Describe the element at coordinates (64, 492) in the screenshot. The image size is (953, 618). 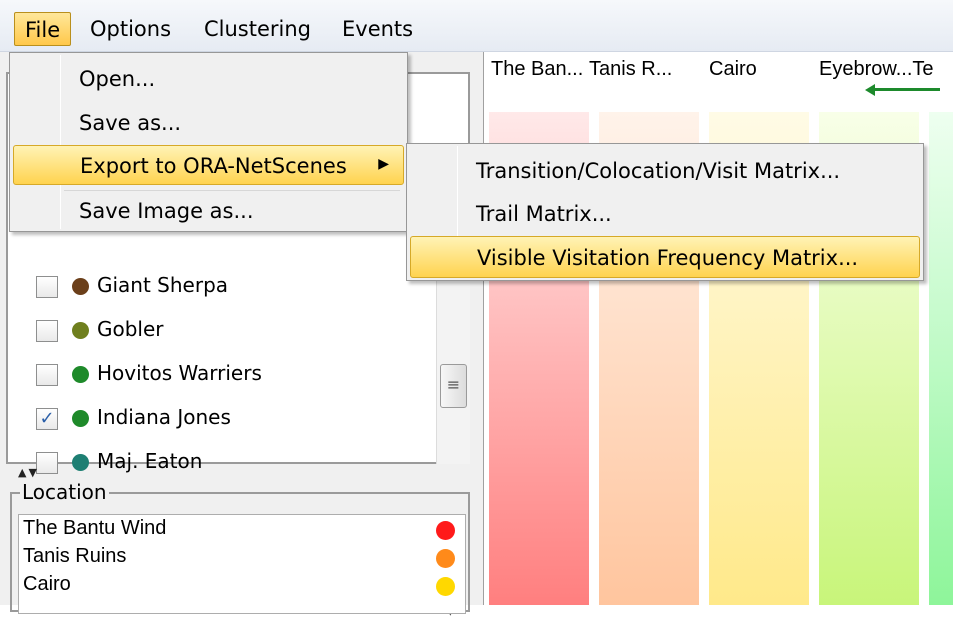
I see `location-title: Location` at that location.